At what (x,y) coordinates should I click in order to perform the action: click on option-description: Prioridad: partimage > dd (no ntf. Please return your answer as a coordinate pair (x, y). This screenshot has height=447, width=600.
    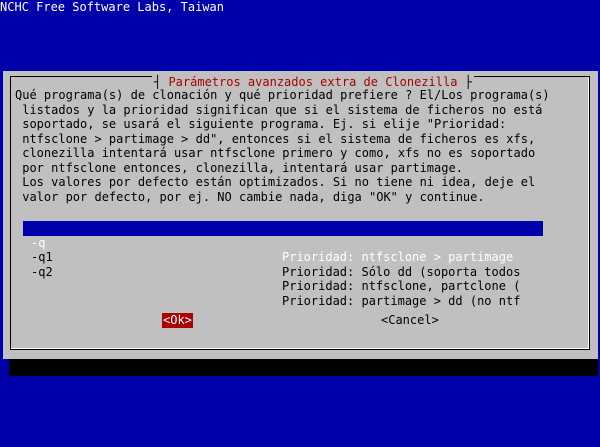
    Looking at the image, I should click on (401, 300).